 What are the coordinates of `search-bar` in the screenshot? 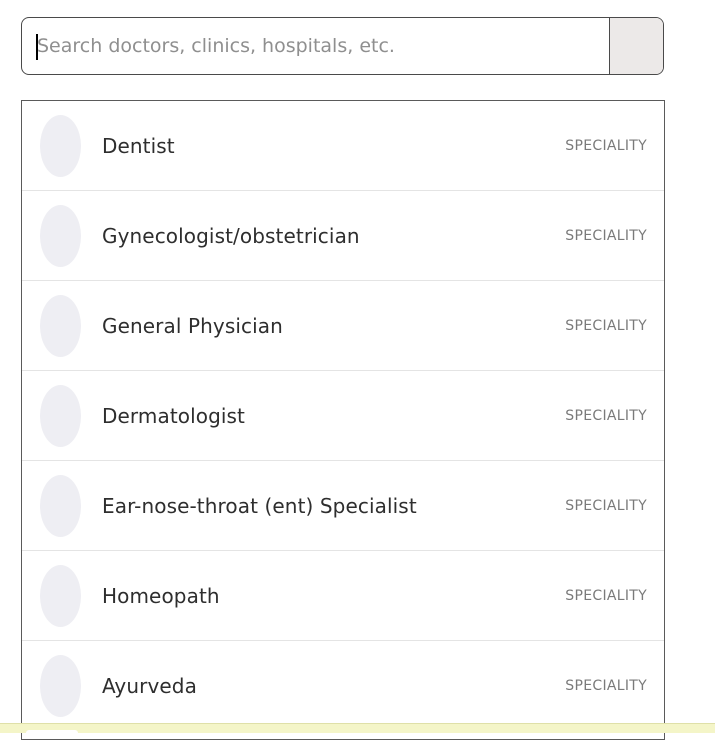 It's located at (342, 46).